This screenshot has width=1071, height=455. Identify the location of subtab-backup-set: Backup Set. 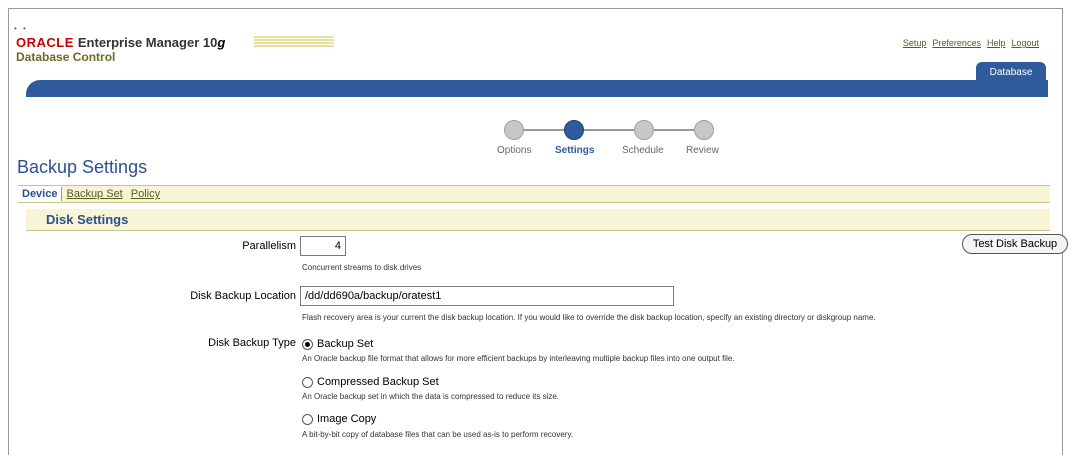
(94, 194).